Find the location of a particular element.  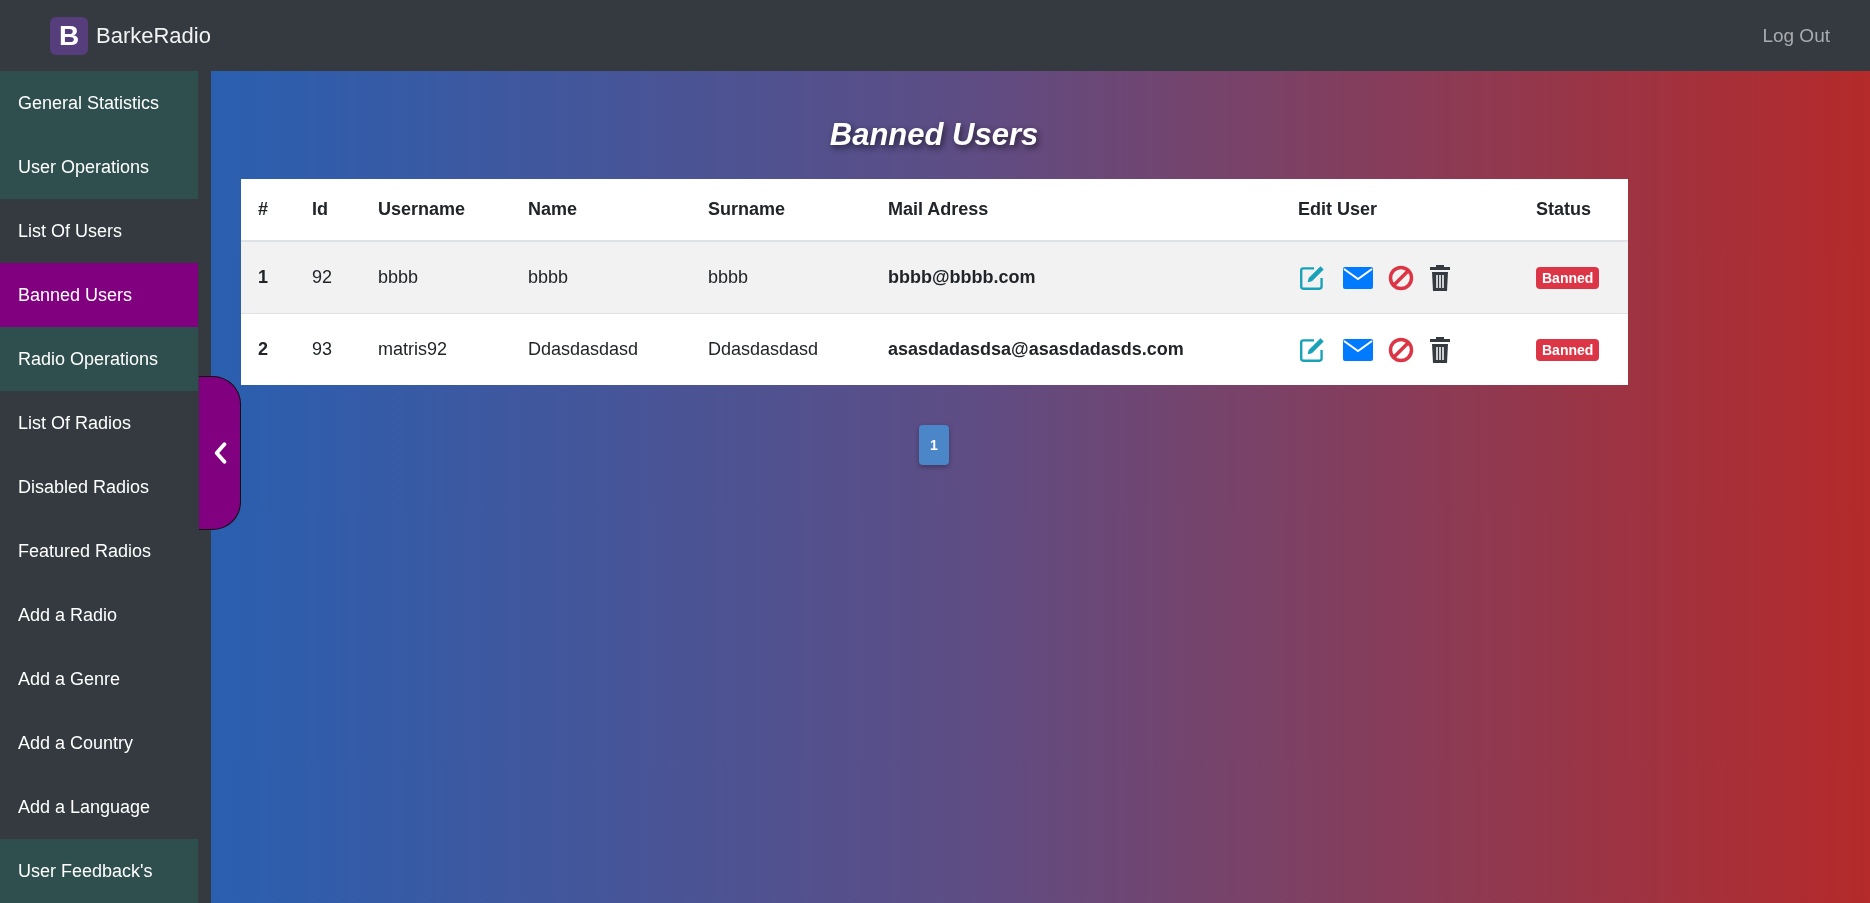

table-cell: 93 is located at coordinates (322, 349).